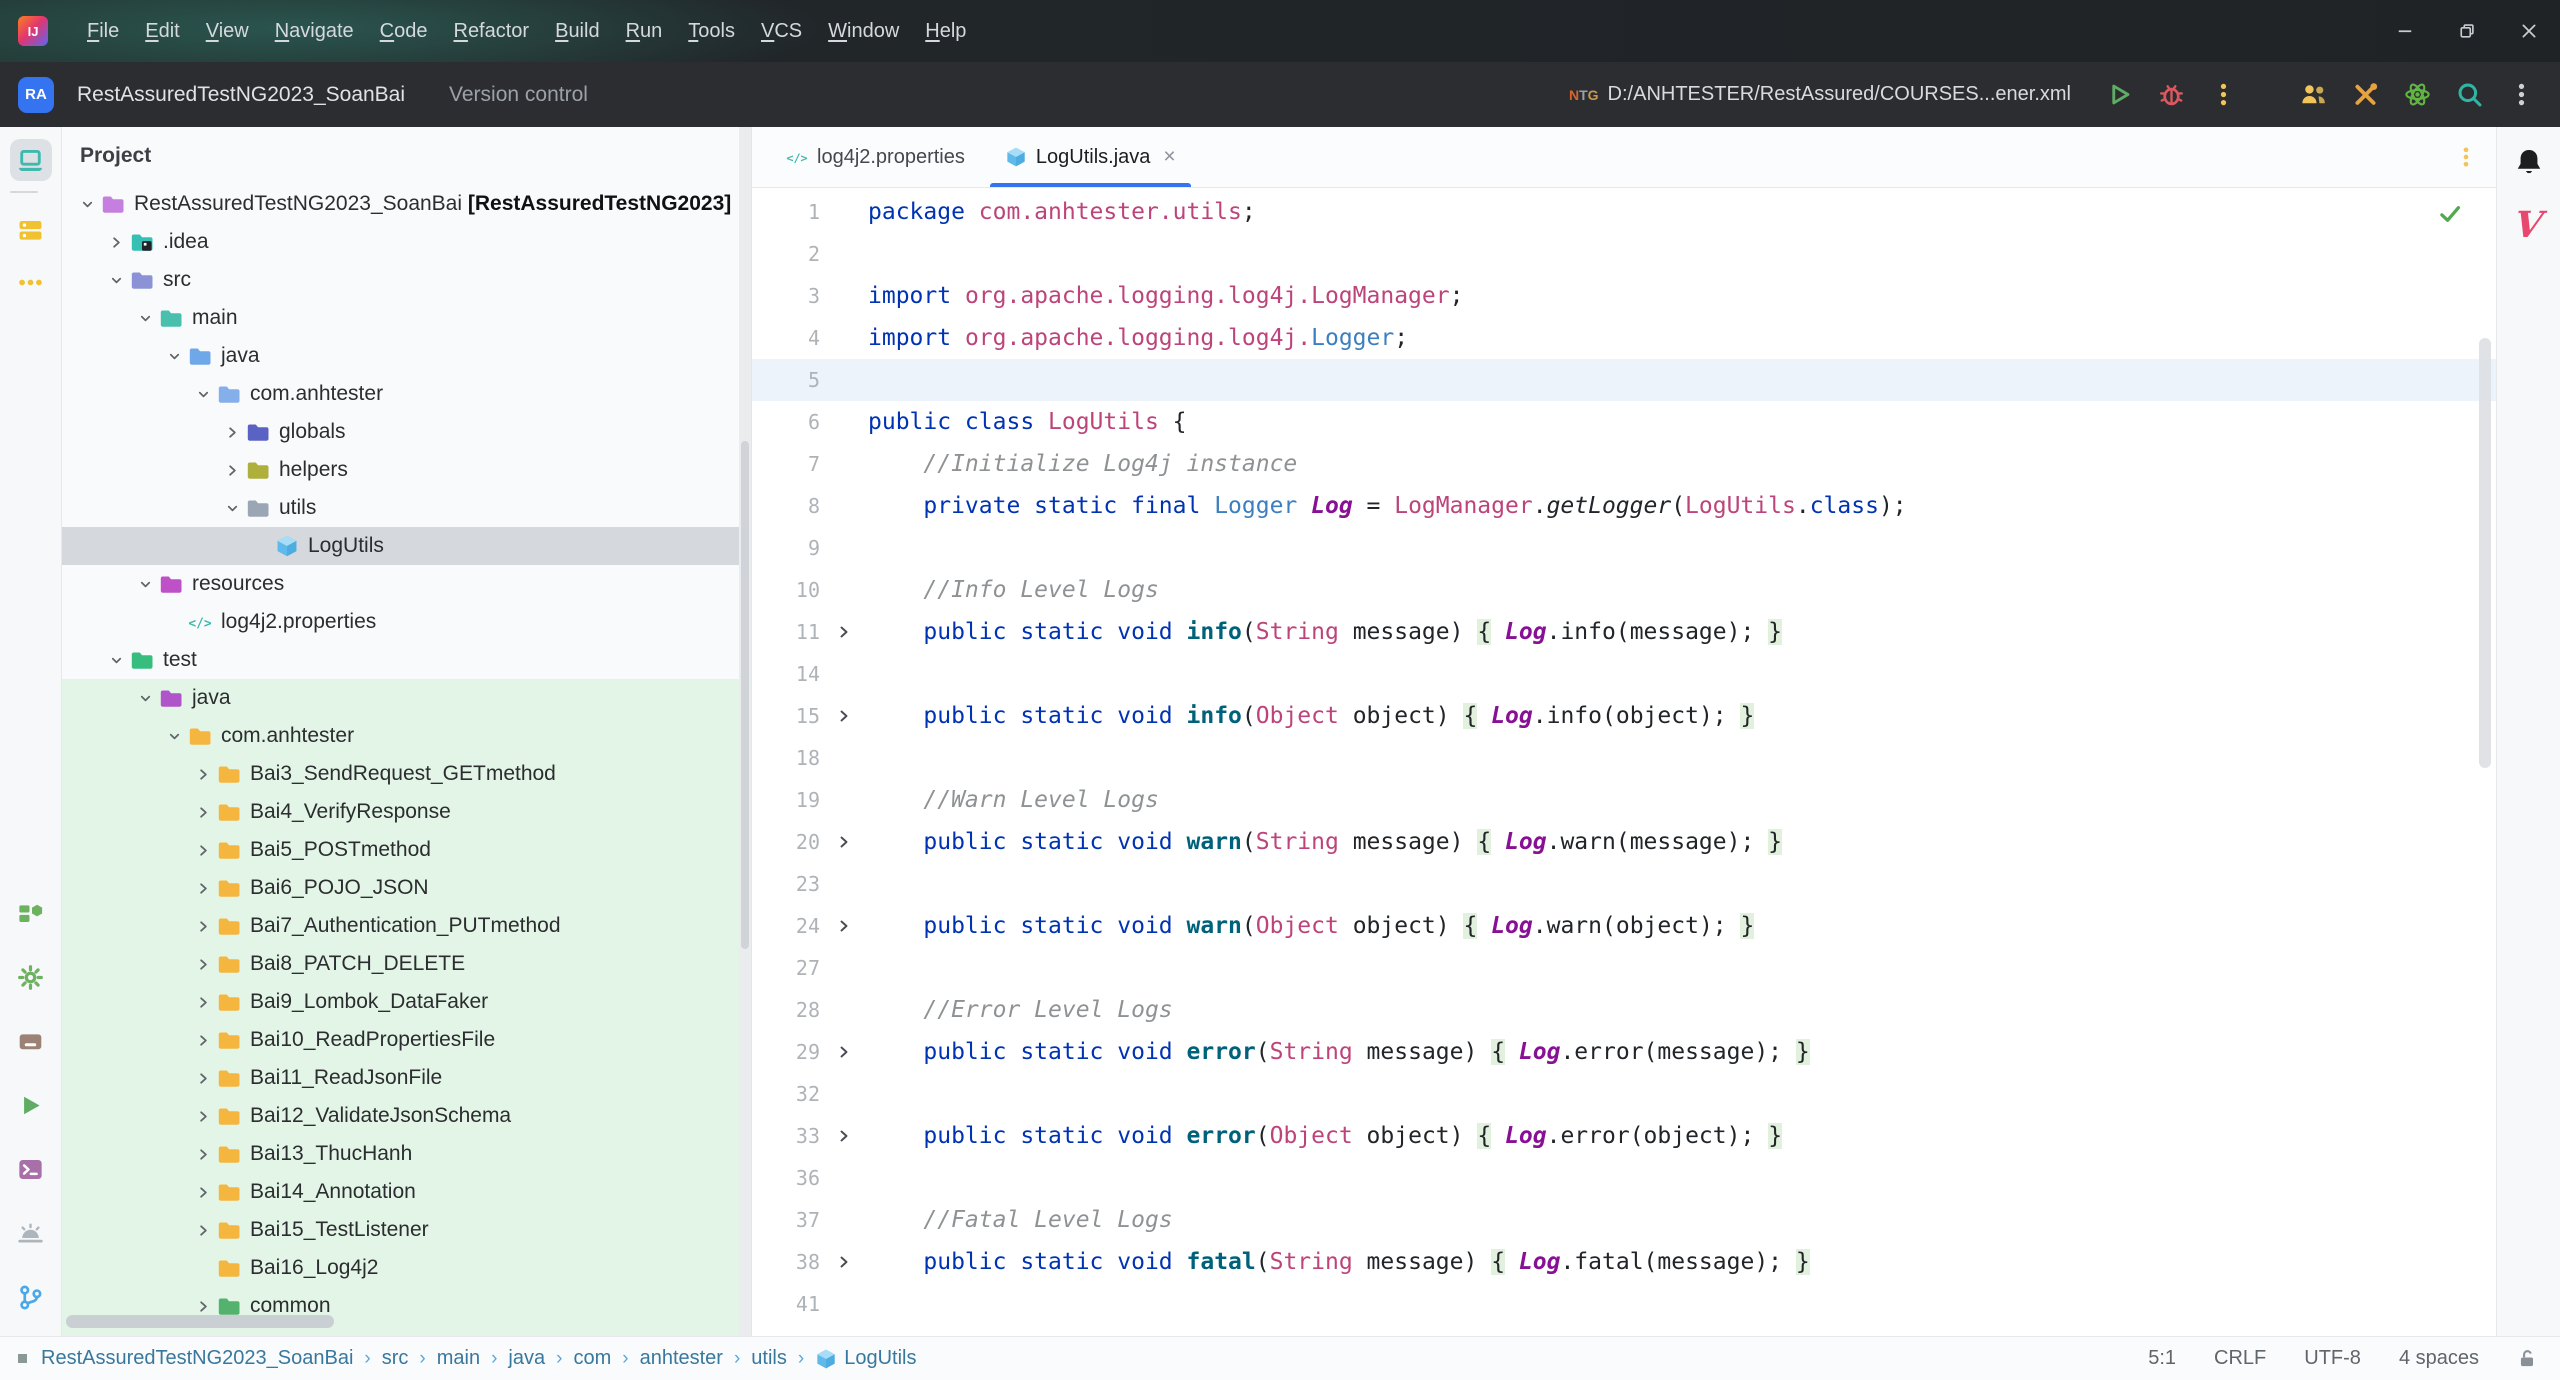 The width and height of the screenshot is (2560, 1380). Describe the element at coordinates (406, 156) in the screenshot. I see `project-panel-header: Project` at that location.